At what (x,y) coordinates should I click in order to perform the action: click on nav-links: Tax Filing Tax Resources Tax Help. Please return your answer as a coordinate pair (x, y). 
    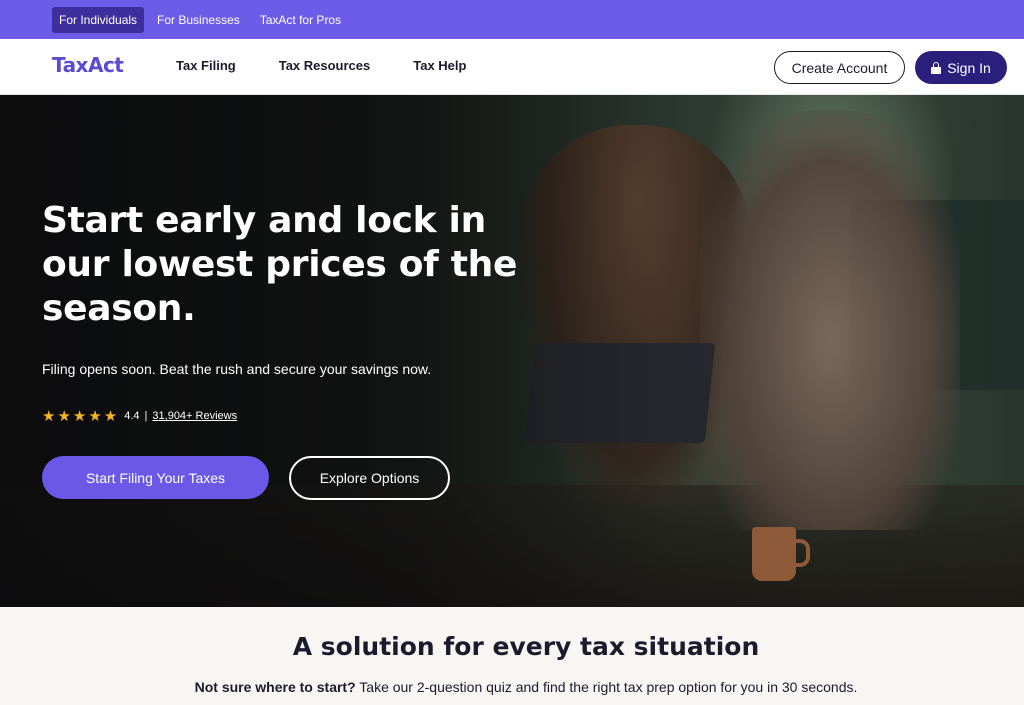
    Looking at the image, I should click on (321, 65).